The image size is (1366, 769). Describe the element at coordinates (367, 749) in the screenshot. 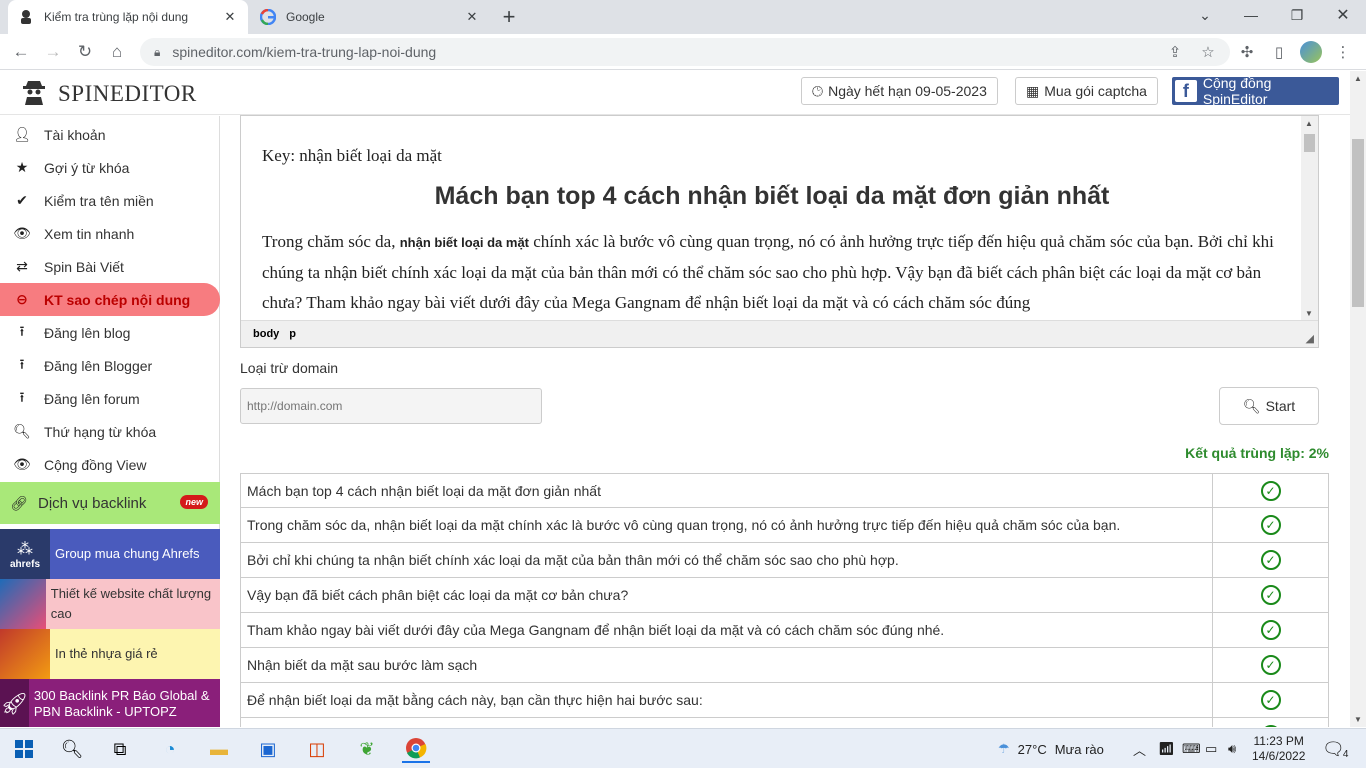

I see `app-icon: ❦` at that location.